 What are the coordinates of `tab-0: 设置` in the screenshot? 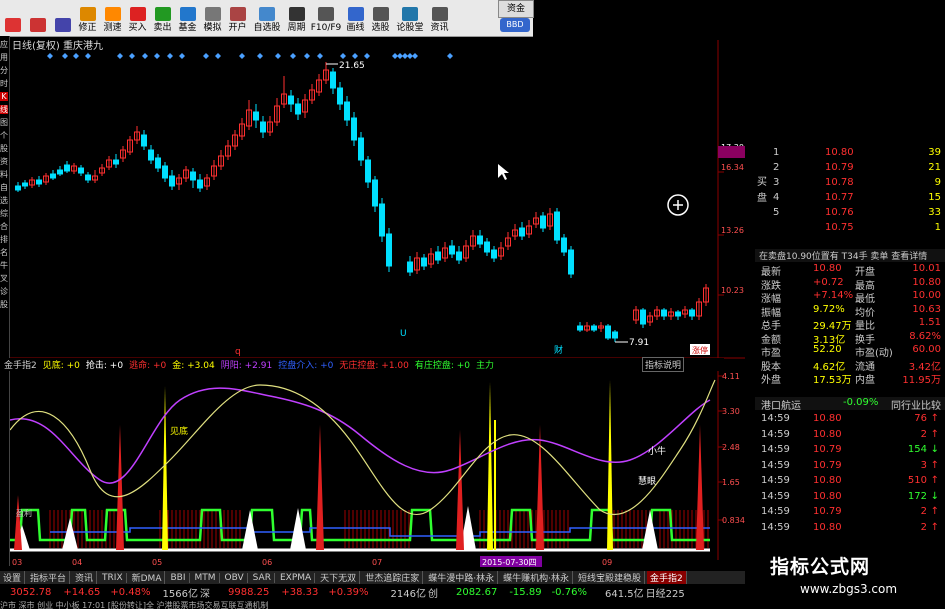 It's located at (13, 577).